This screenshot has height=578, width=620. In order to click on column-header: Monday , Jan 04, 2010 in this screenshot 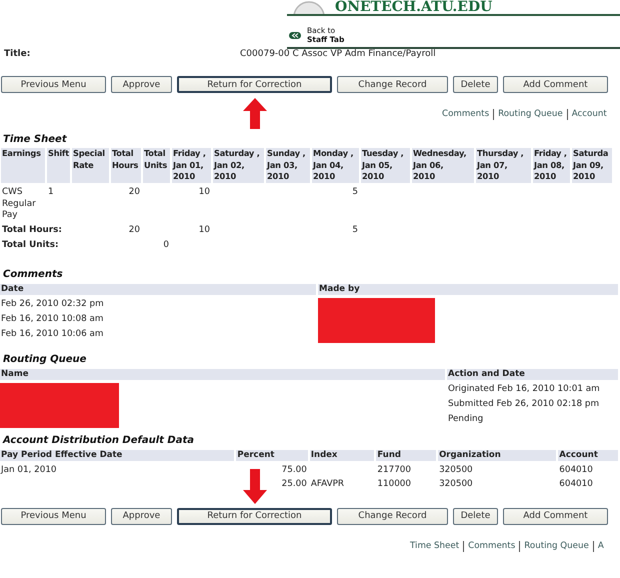, I will do `click(335, 165)`.